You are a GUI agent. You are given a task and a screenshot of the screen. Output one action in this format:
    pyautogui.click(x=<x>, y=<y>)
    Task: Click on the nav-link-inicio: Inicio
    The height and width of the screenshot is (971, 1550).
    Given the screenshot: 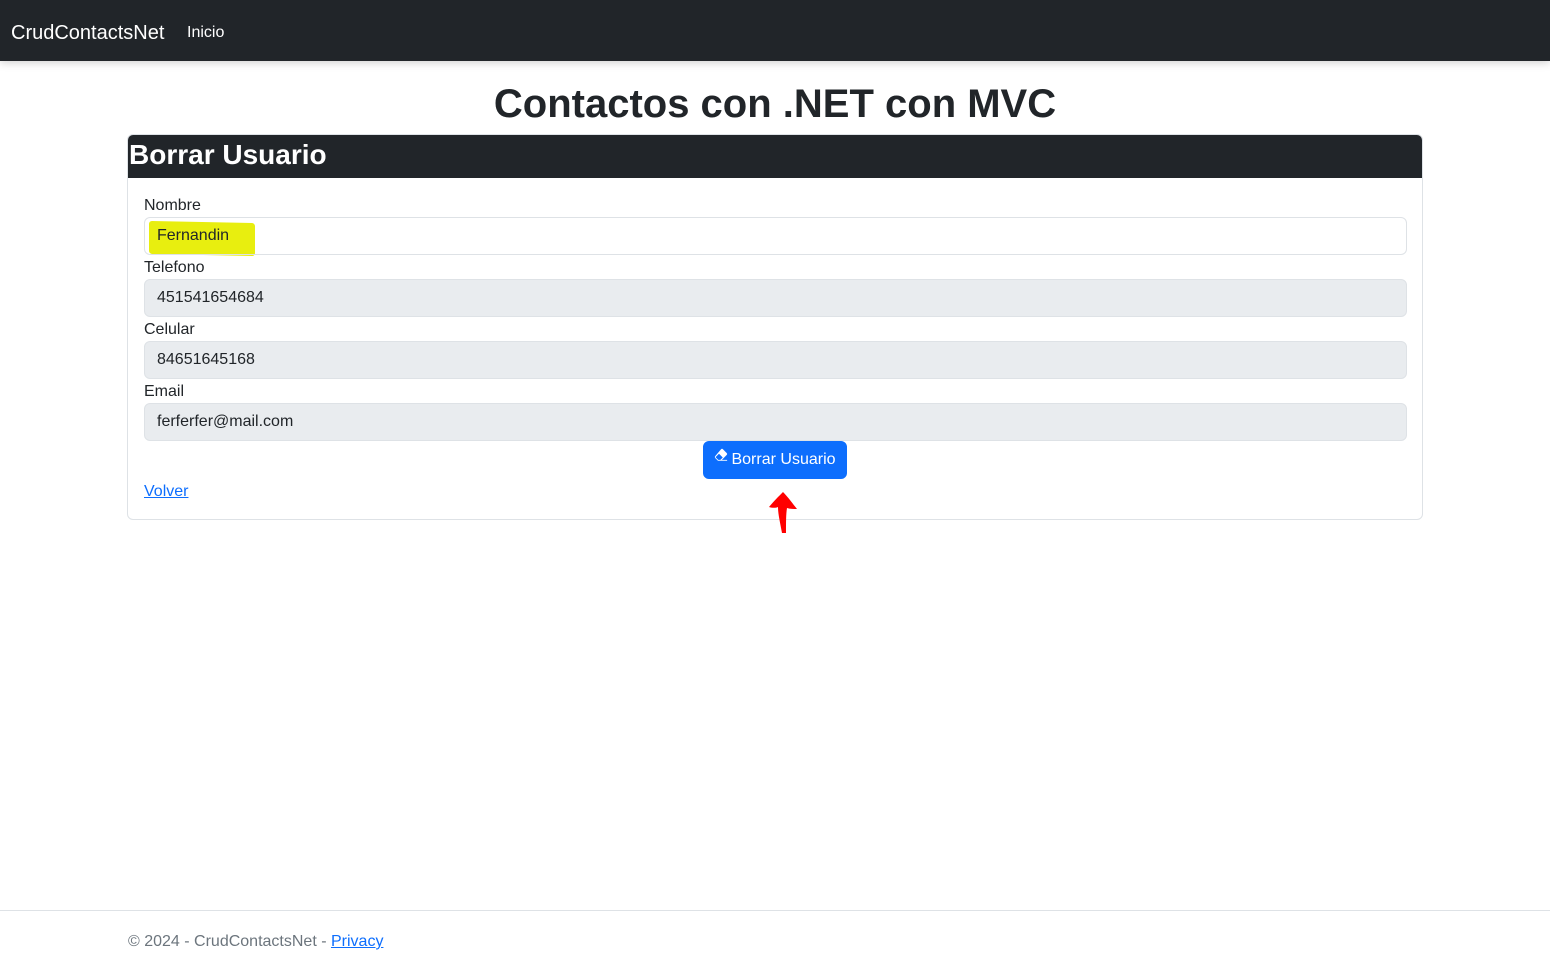 What is the action you would take?
    pyautogui.click(x=205, y=33)
    